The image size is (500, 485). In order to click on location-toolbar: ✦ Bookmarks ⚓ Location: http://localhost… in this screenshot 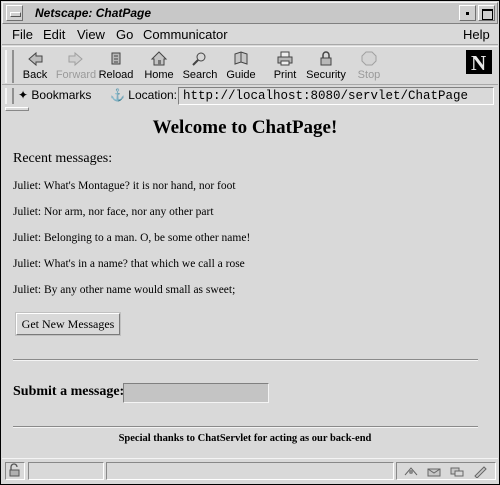, I will do `click(250, 96)`.